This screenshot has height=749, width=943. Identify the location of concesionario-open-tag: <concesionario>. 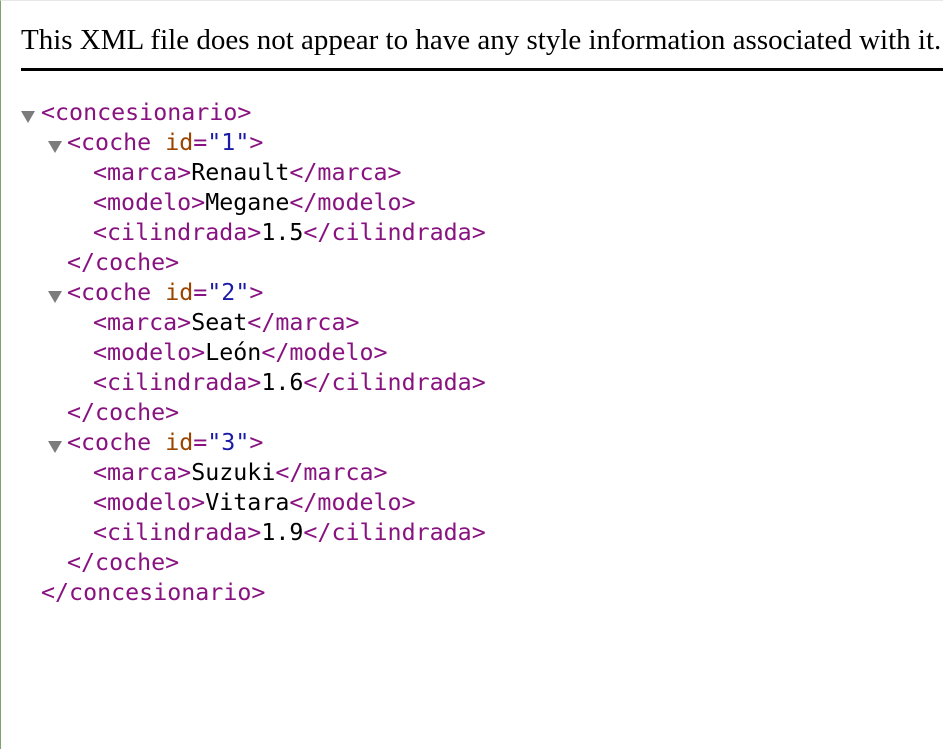
(146, 112).